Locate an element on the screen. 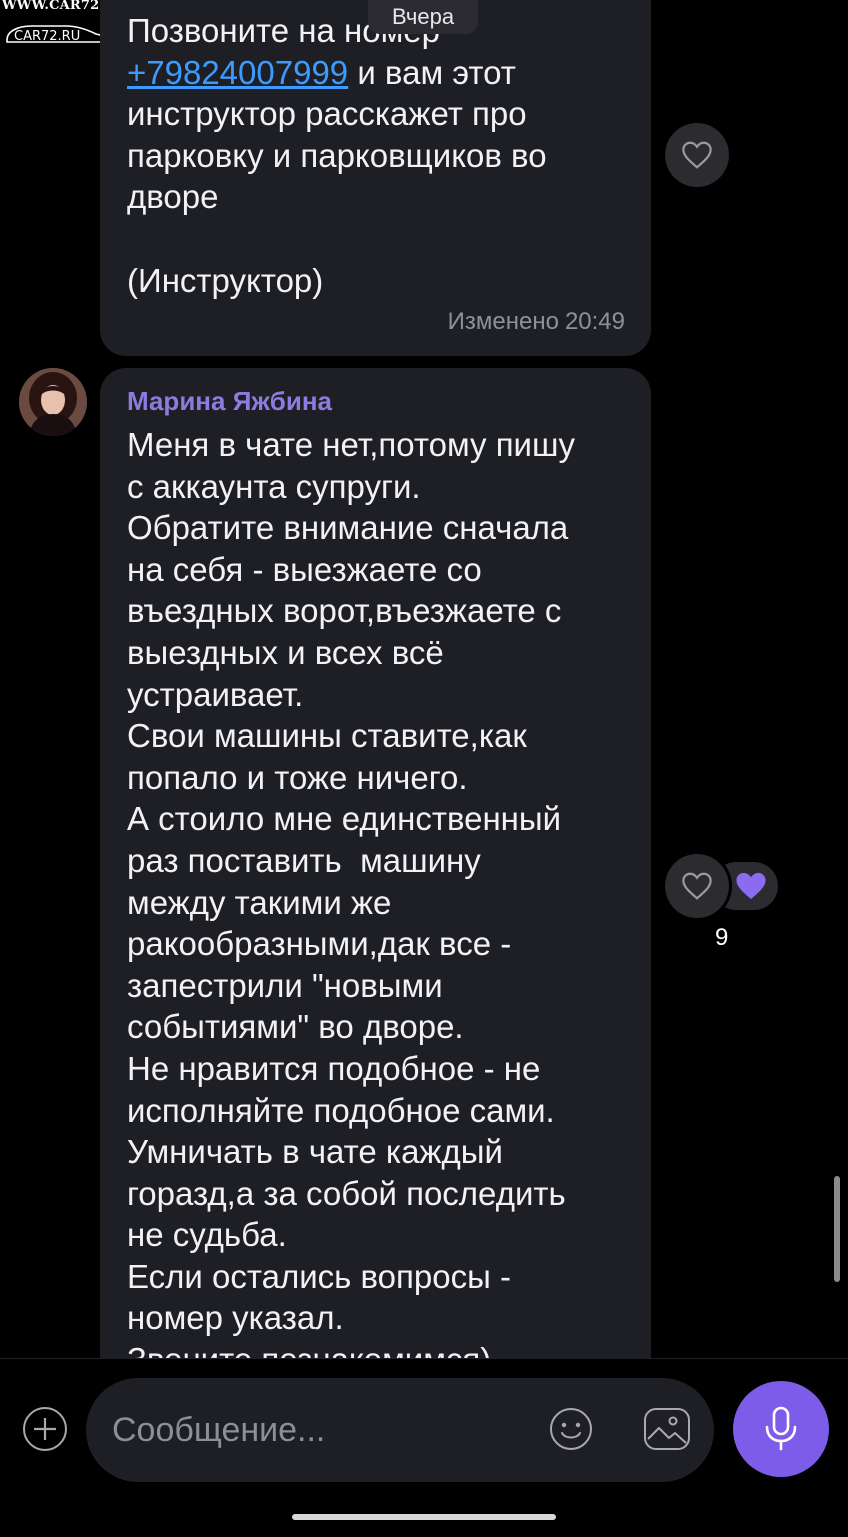  emoji-icon is located at coordinates (571, 1429).